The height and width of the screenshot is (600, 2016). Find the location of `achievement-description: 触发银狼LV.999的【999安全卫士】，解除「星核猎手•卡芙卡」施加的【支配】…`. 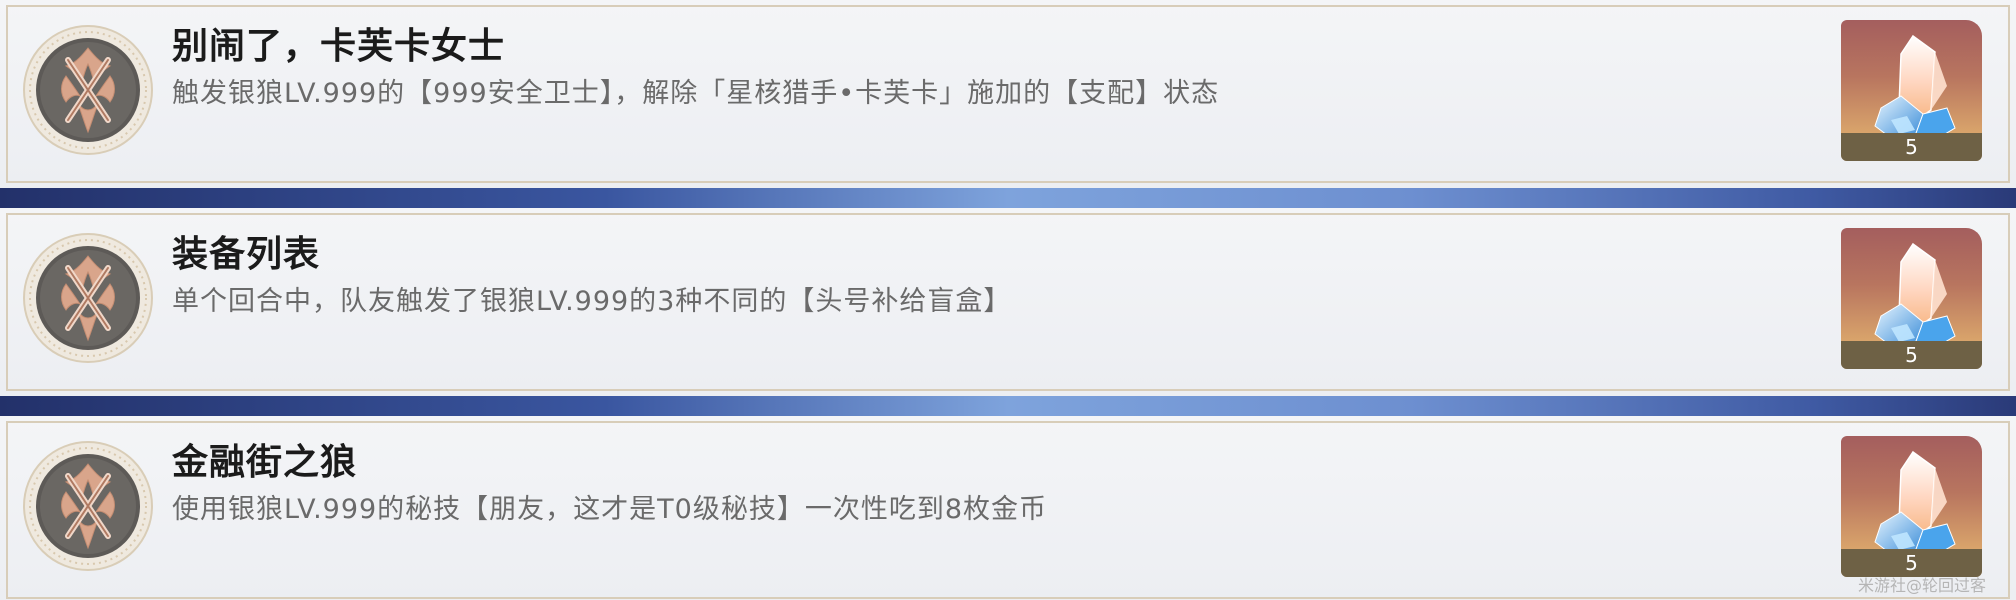

achievement-description: 触发银狼LV.999的【999安全卫士】，解除「星核猎手•卡芙卡」施加的【支配】… is located at coordinates (696, 93).